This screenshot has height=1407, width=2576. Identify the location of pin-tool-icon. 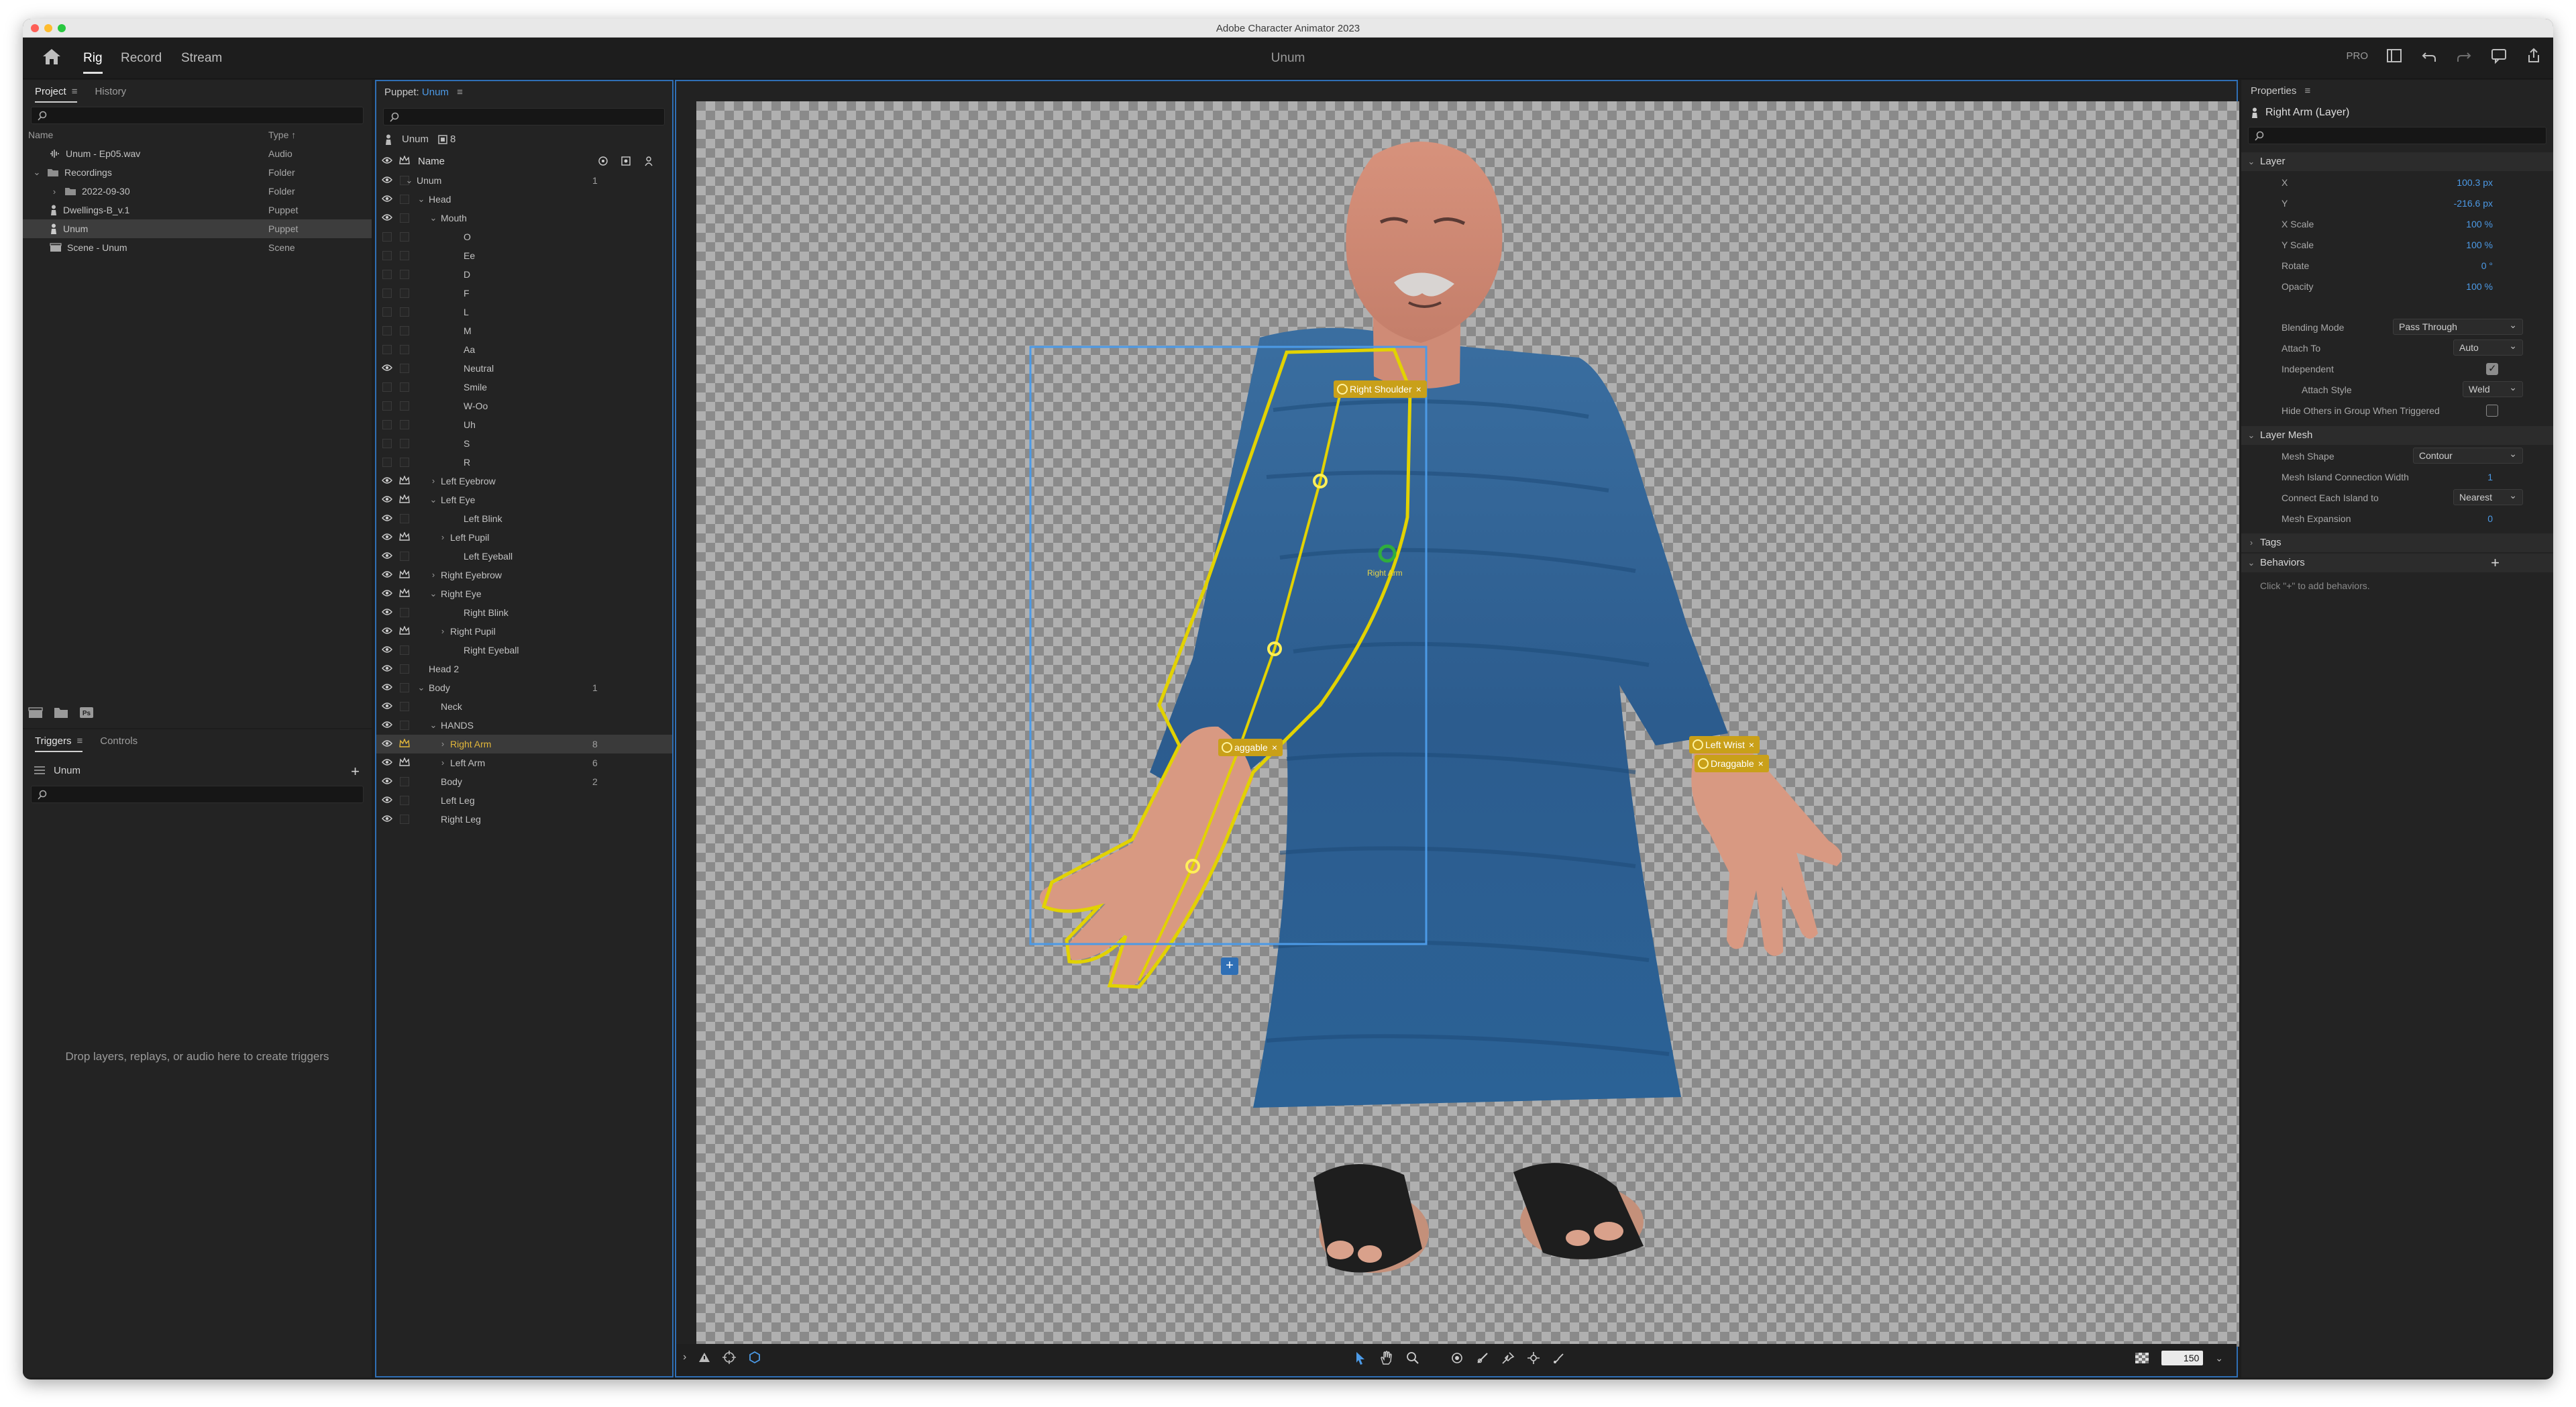
(1508, 1358).